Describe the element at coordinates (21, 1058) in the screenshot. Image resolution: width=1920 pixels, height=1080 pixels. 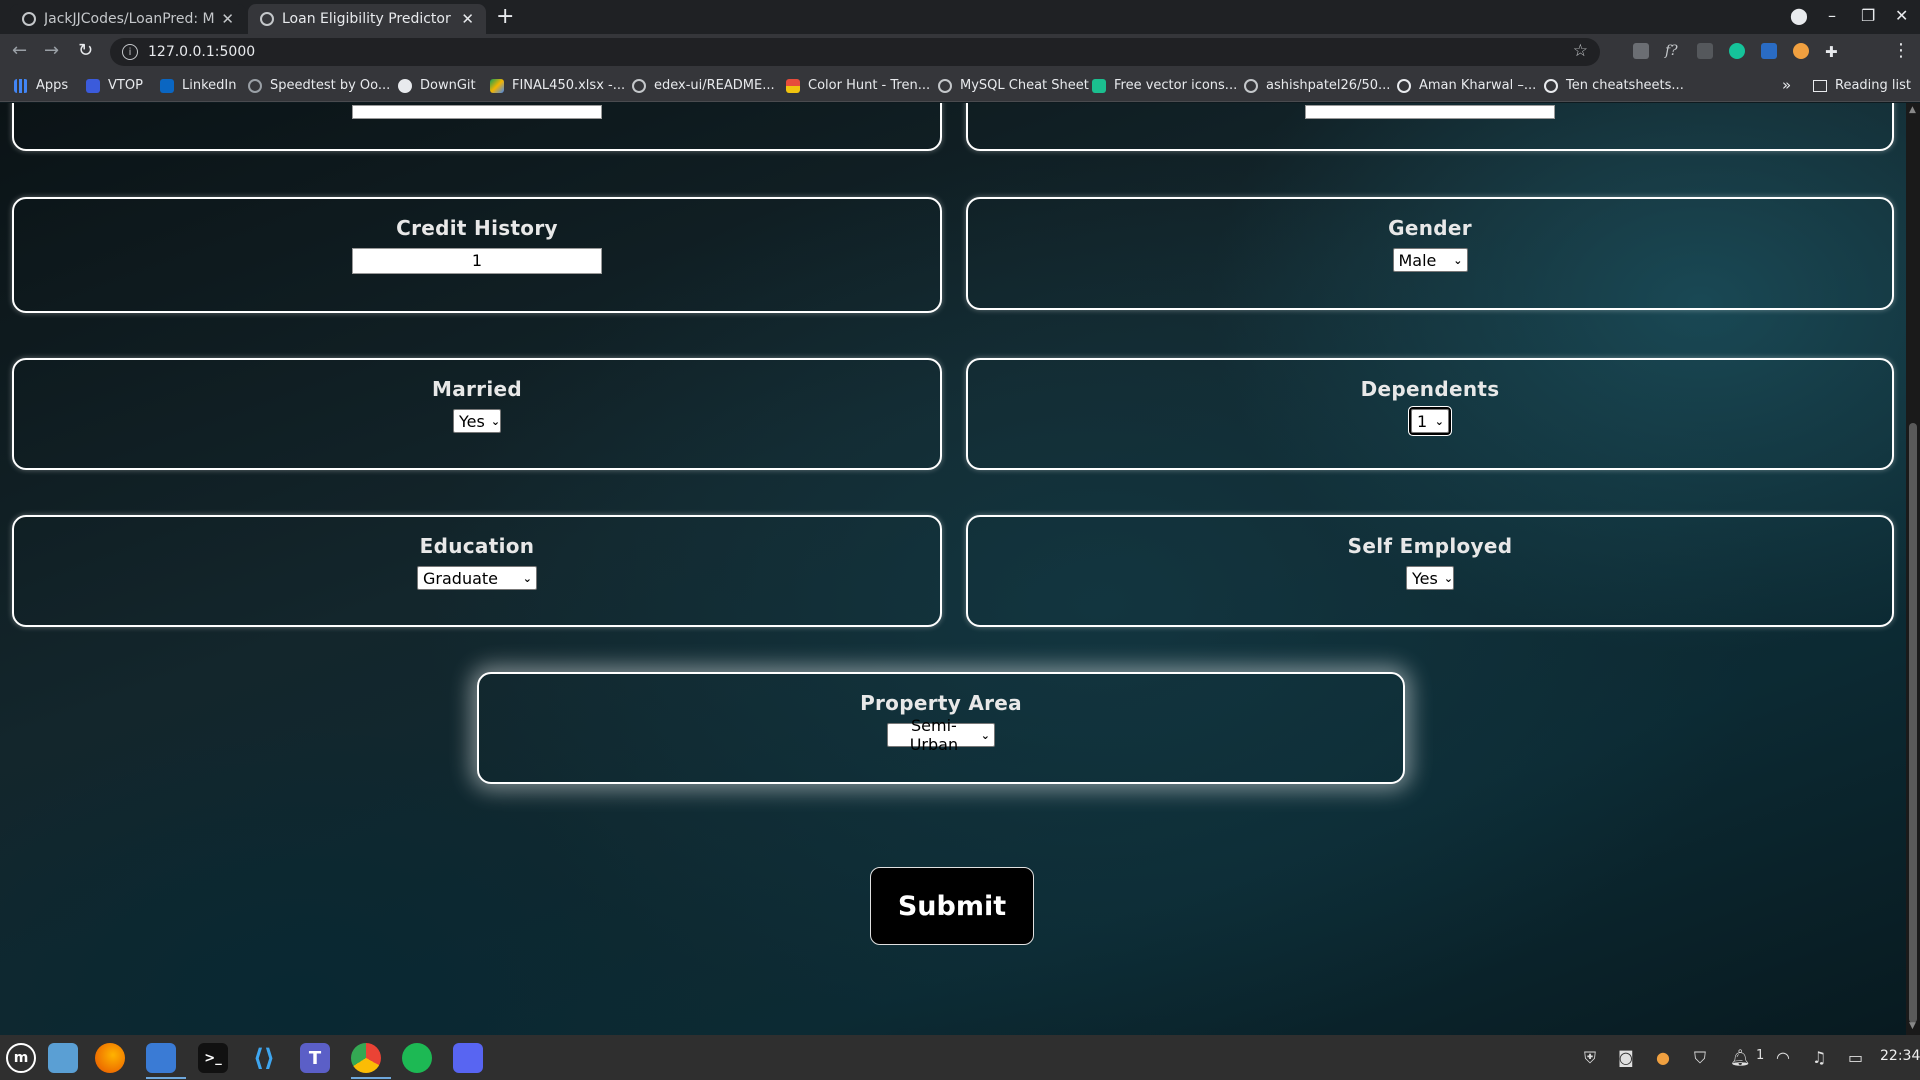
I see `mint-menu-icon: m` at that location.